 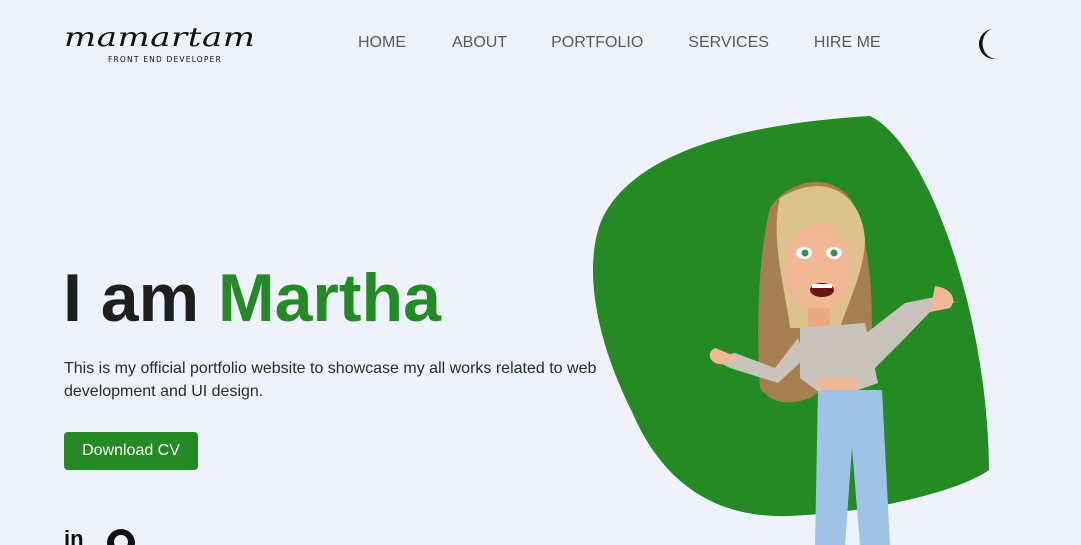 I want to click on logo-subtitle: FRONT END DEVELOPER, so click(x=165, y=59).